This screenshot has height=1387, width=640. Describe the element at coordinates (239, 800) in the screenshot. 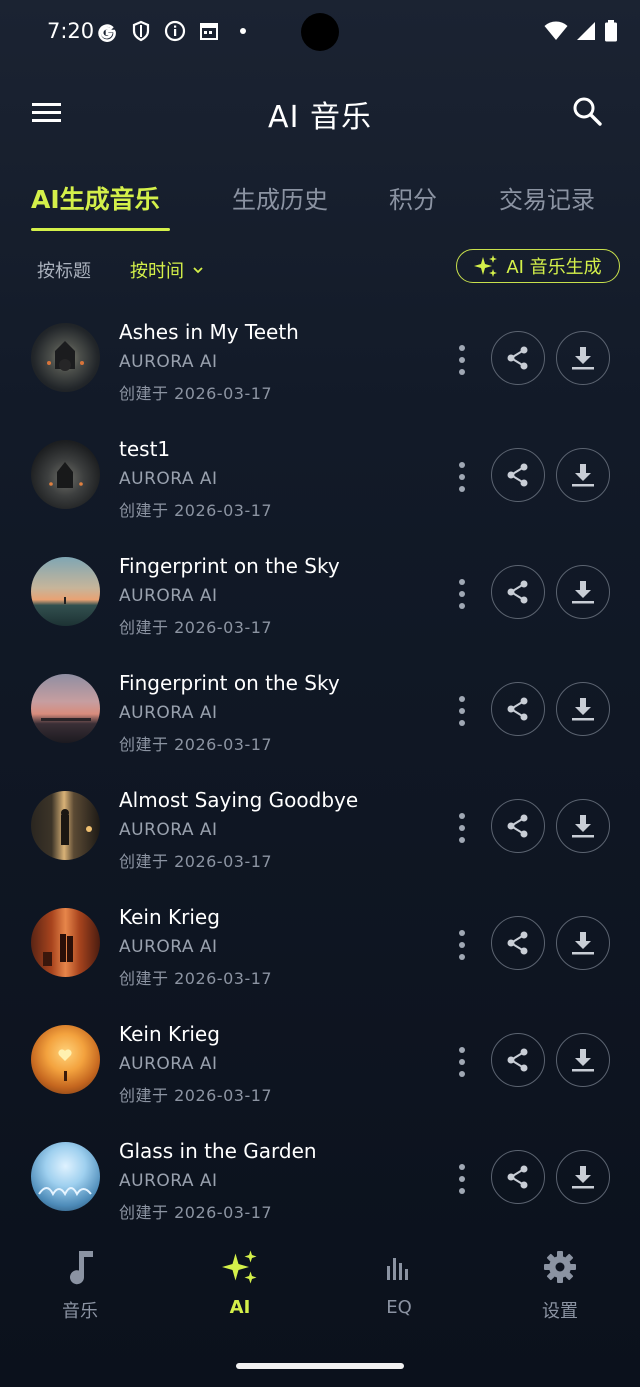

I see `song-title: Almost Saying Goodbye` at that location.